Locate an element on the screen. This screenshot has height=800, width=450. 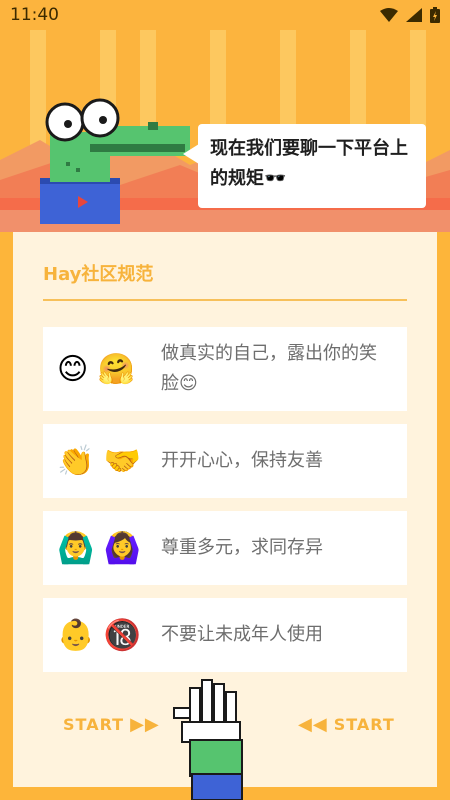
start-button-right: ◀◀ START is located at coordinates (346, 724).